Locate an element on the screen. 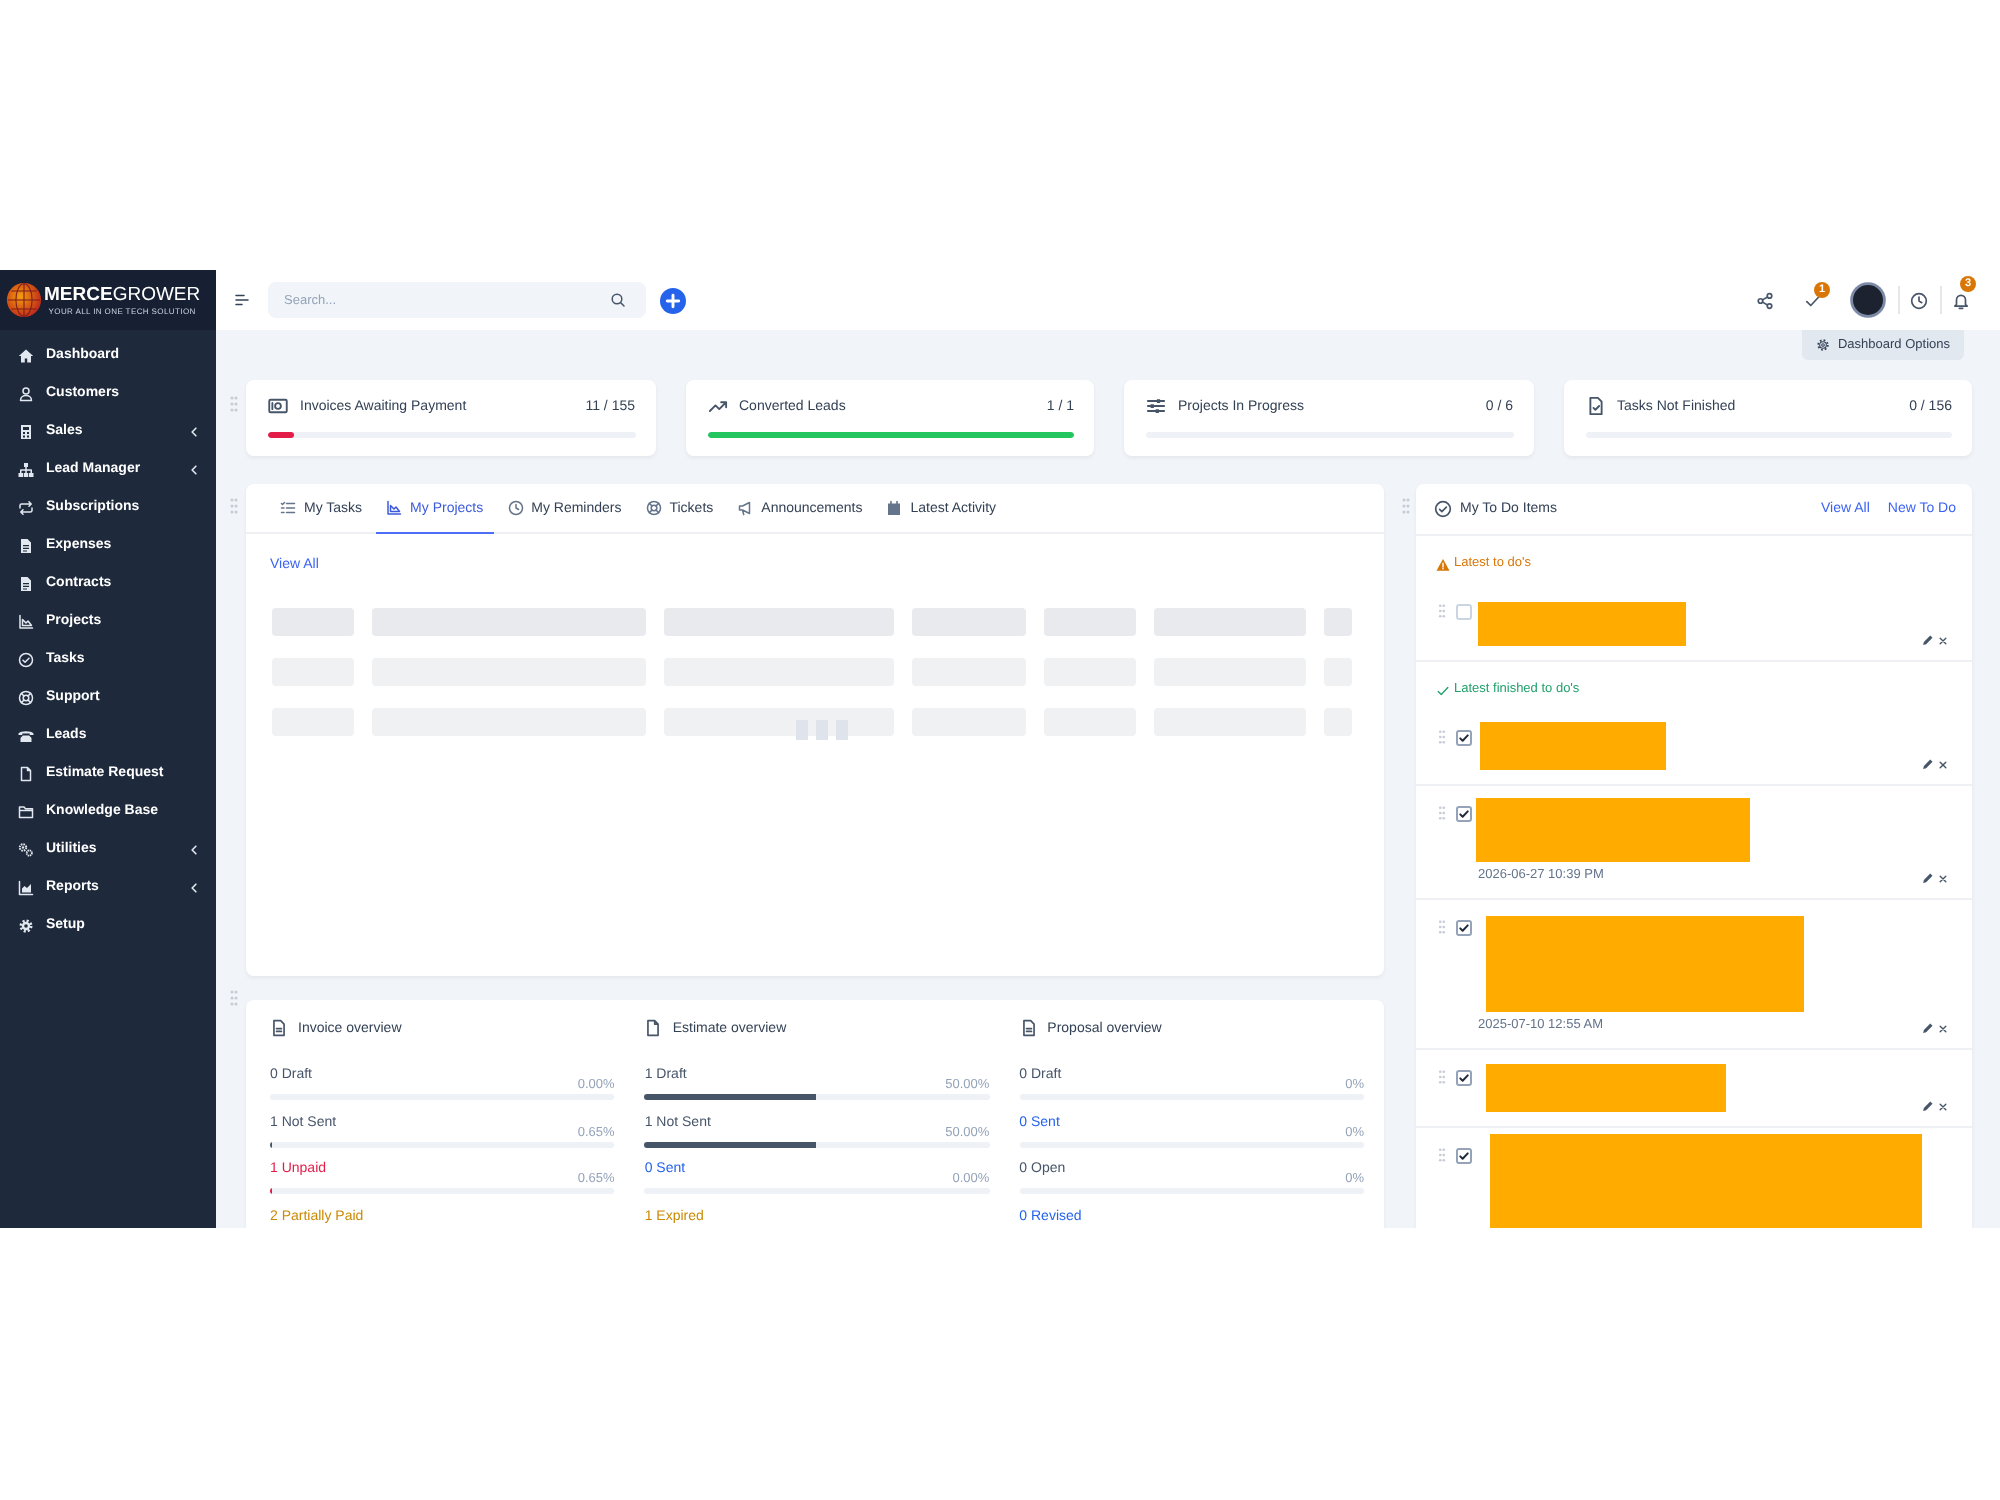  settings-icon is located at coordinates (1822, 345).